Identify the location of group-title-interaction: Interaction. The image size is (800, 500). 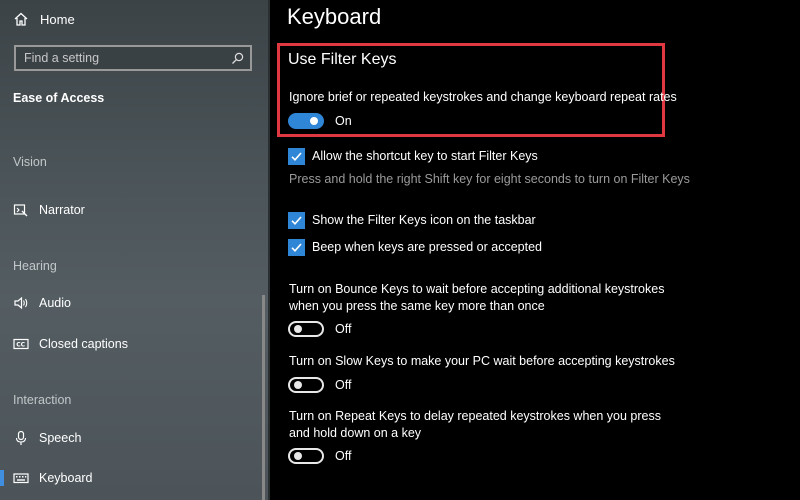
(42, 400).